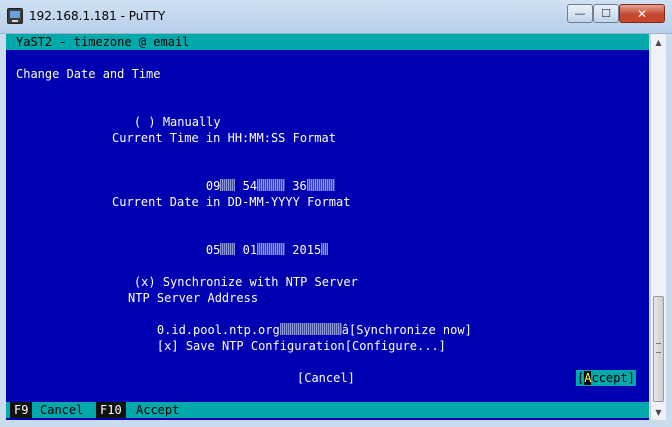  Describe the element at coordinates (88, 74) in the screenshot. I see `section-title: Change Date and Time` at that location.